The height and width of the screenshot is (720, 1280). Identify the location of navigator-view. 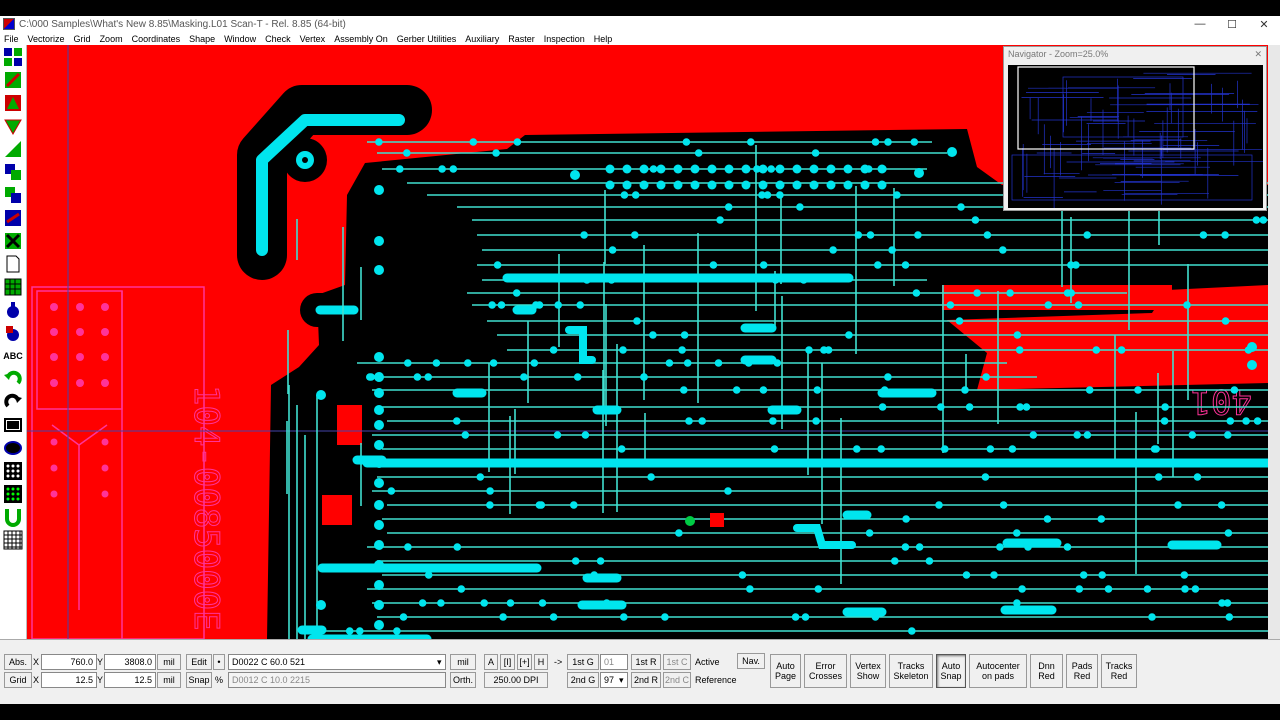
(1135, 136).